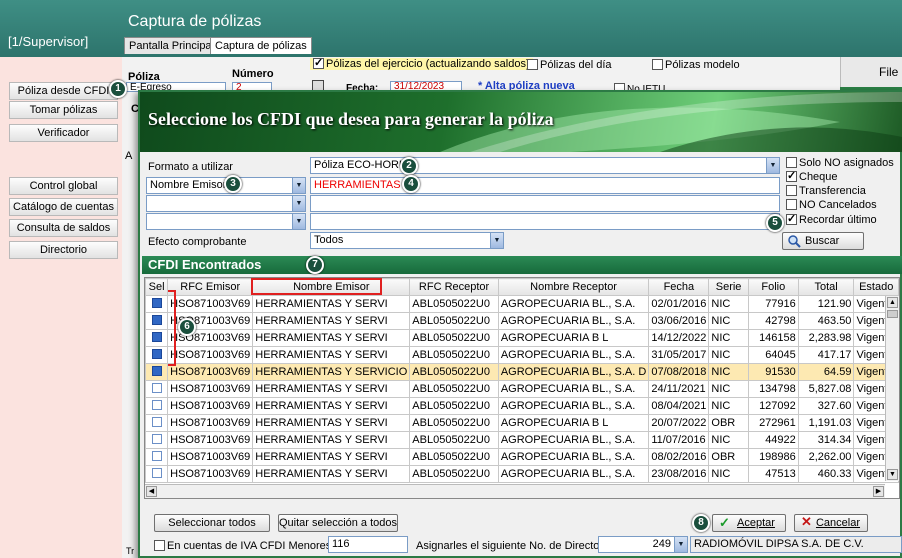 The image size is (902, 558). Describe the element at coordinates (826, 191) in the screenshot. I see `option-transferencia: Transferencia` at that location.